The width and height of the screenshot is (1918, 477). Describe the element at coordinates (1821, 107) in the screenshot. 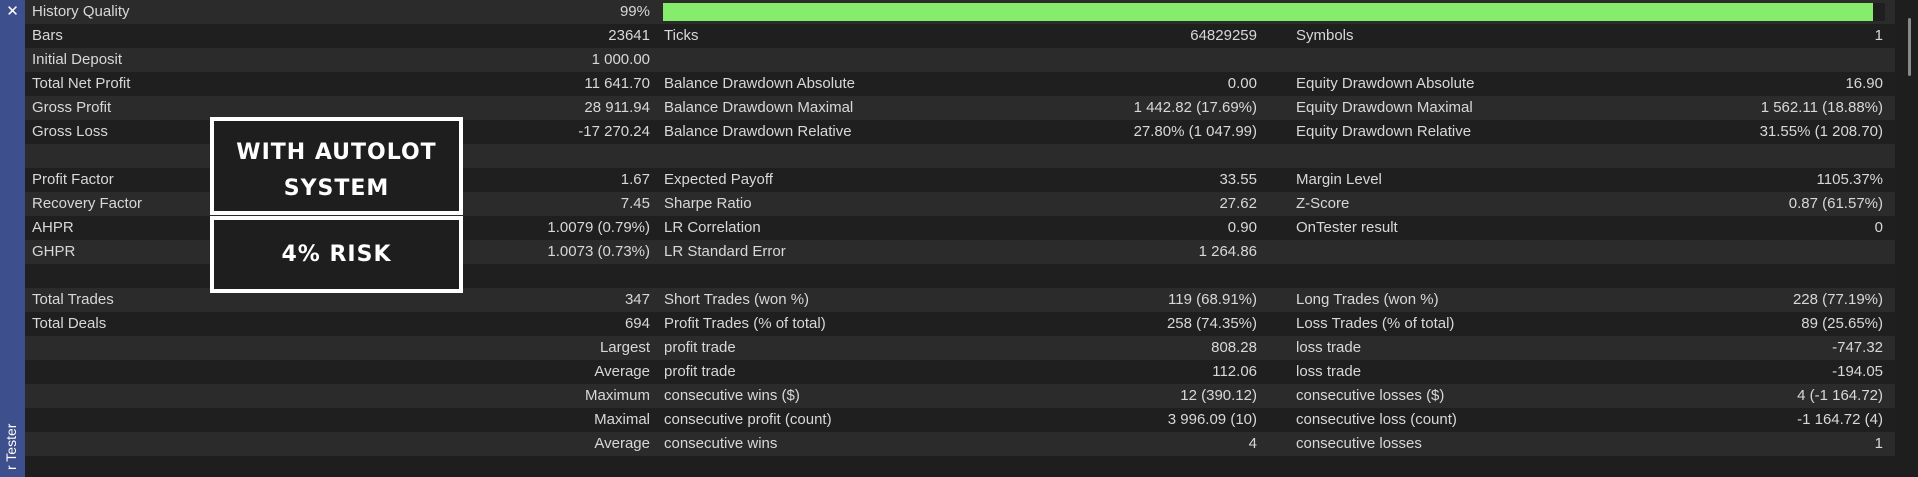

I see `cell-value-3: 1 562.11 (18.88%)` at that location.